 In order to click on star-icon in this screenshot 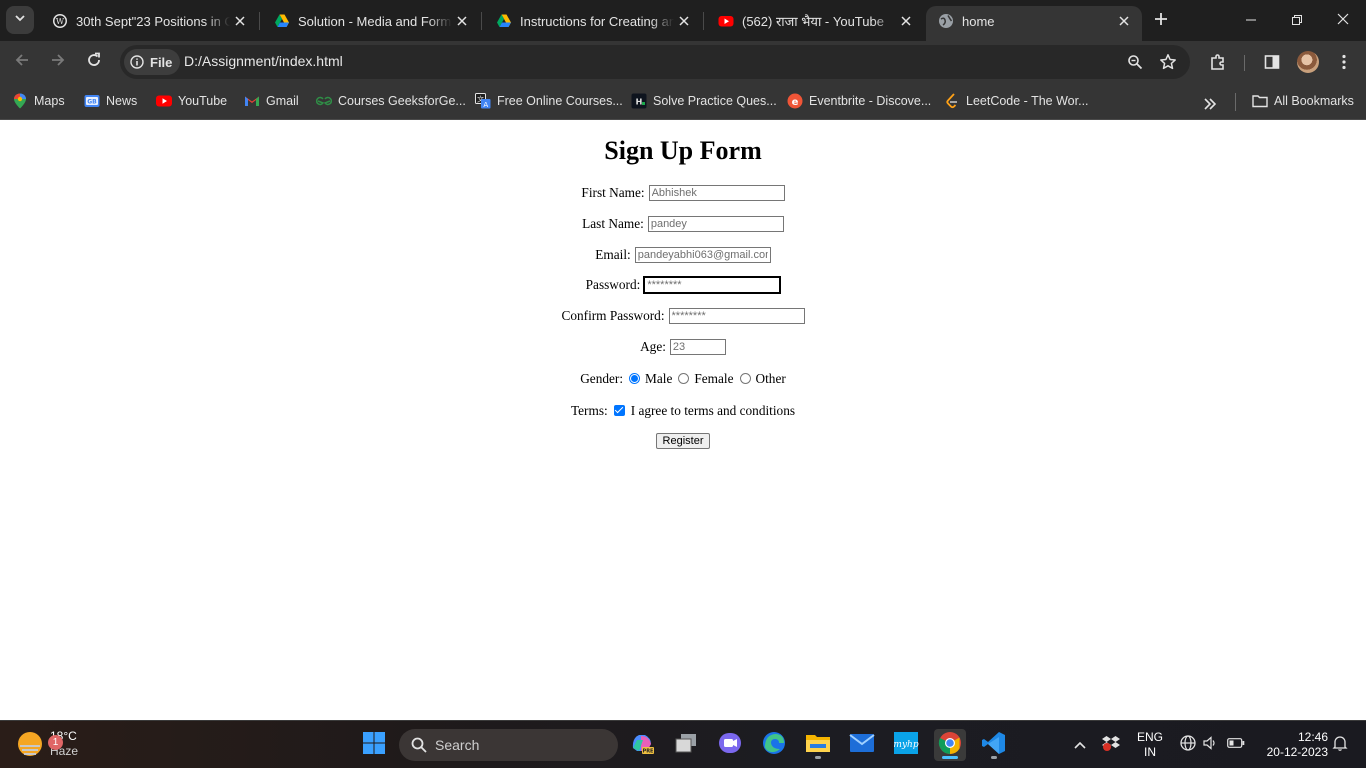, I will do `click(1168, 62)`.